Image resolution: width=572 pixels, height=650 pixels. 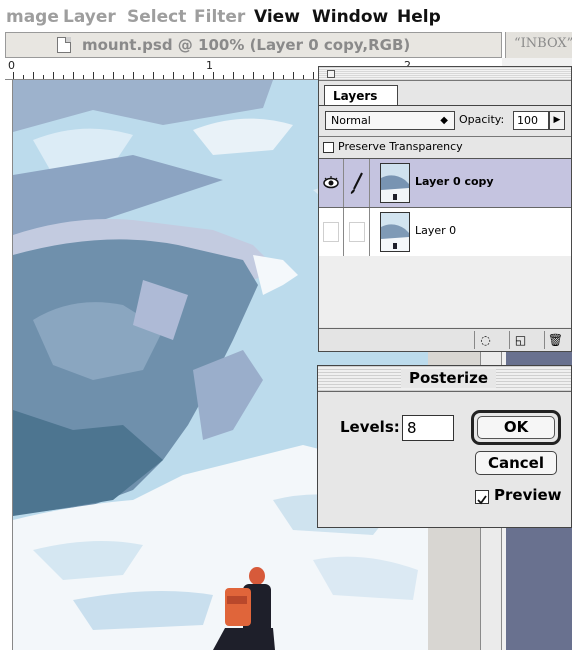 I want to click on menu-layer: Layer, so click(x=89, y=17).